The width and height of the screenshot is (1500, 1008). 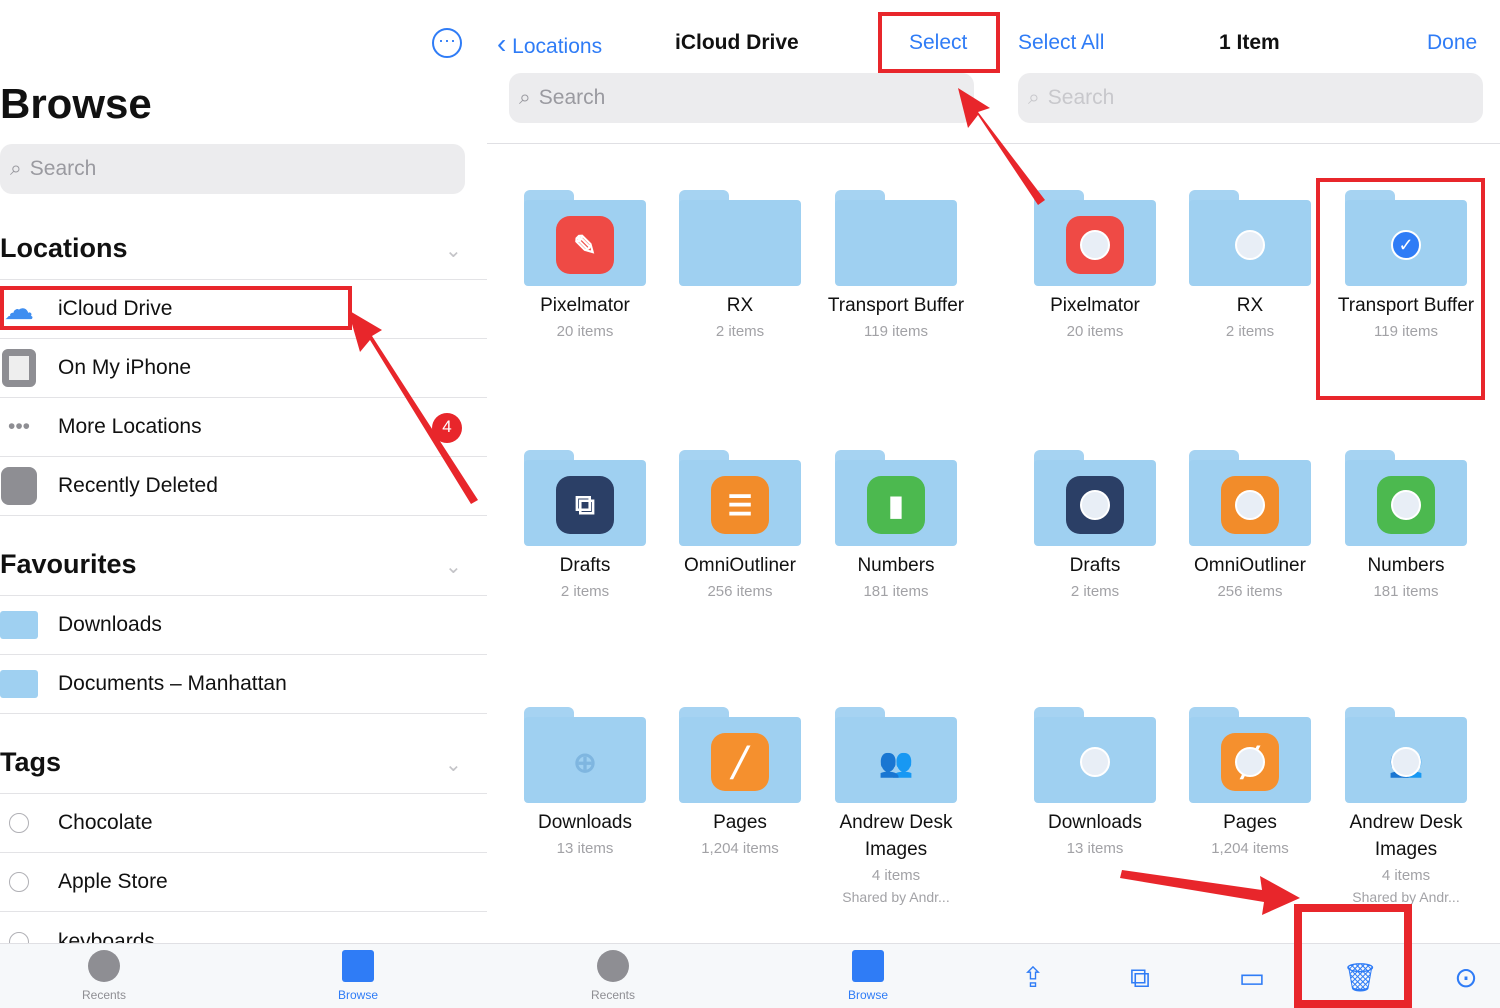 I want to click on arrow-to-icloud, so click(x=413, y=407).